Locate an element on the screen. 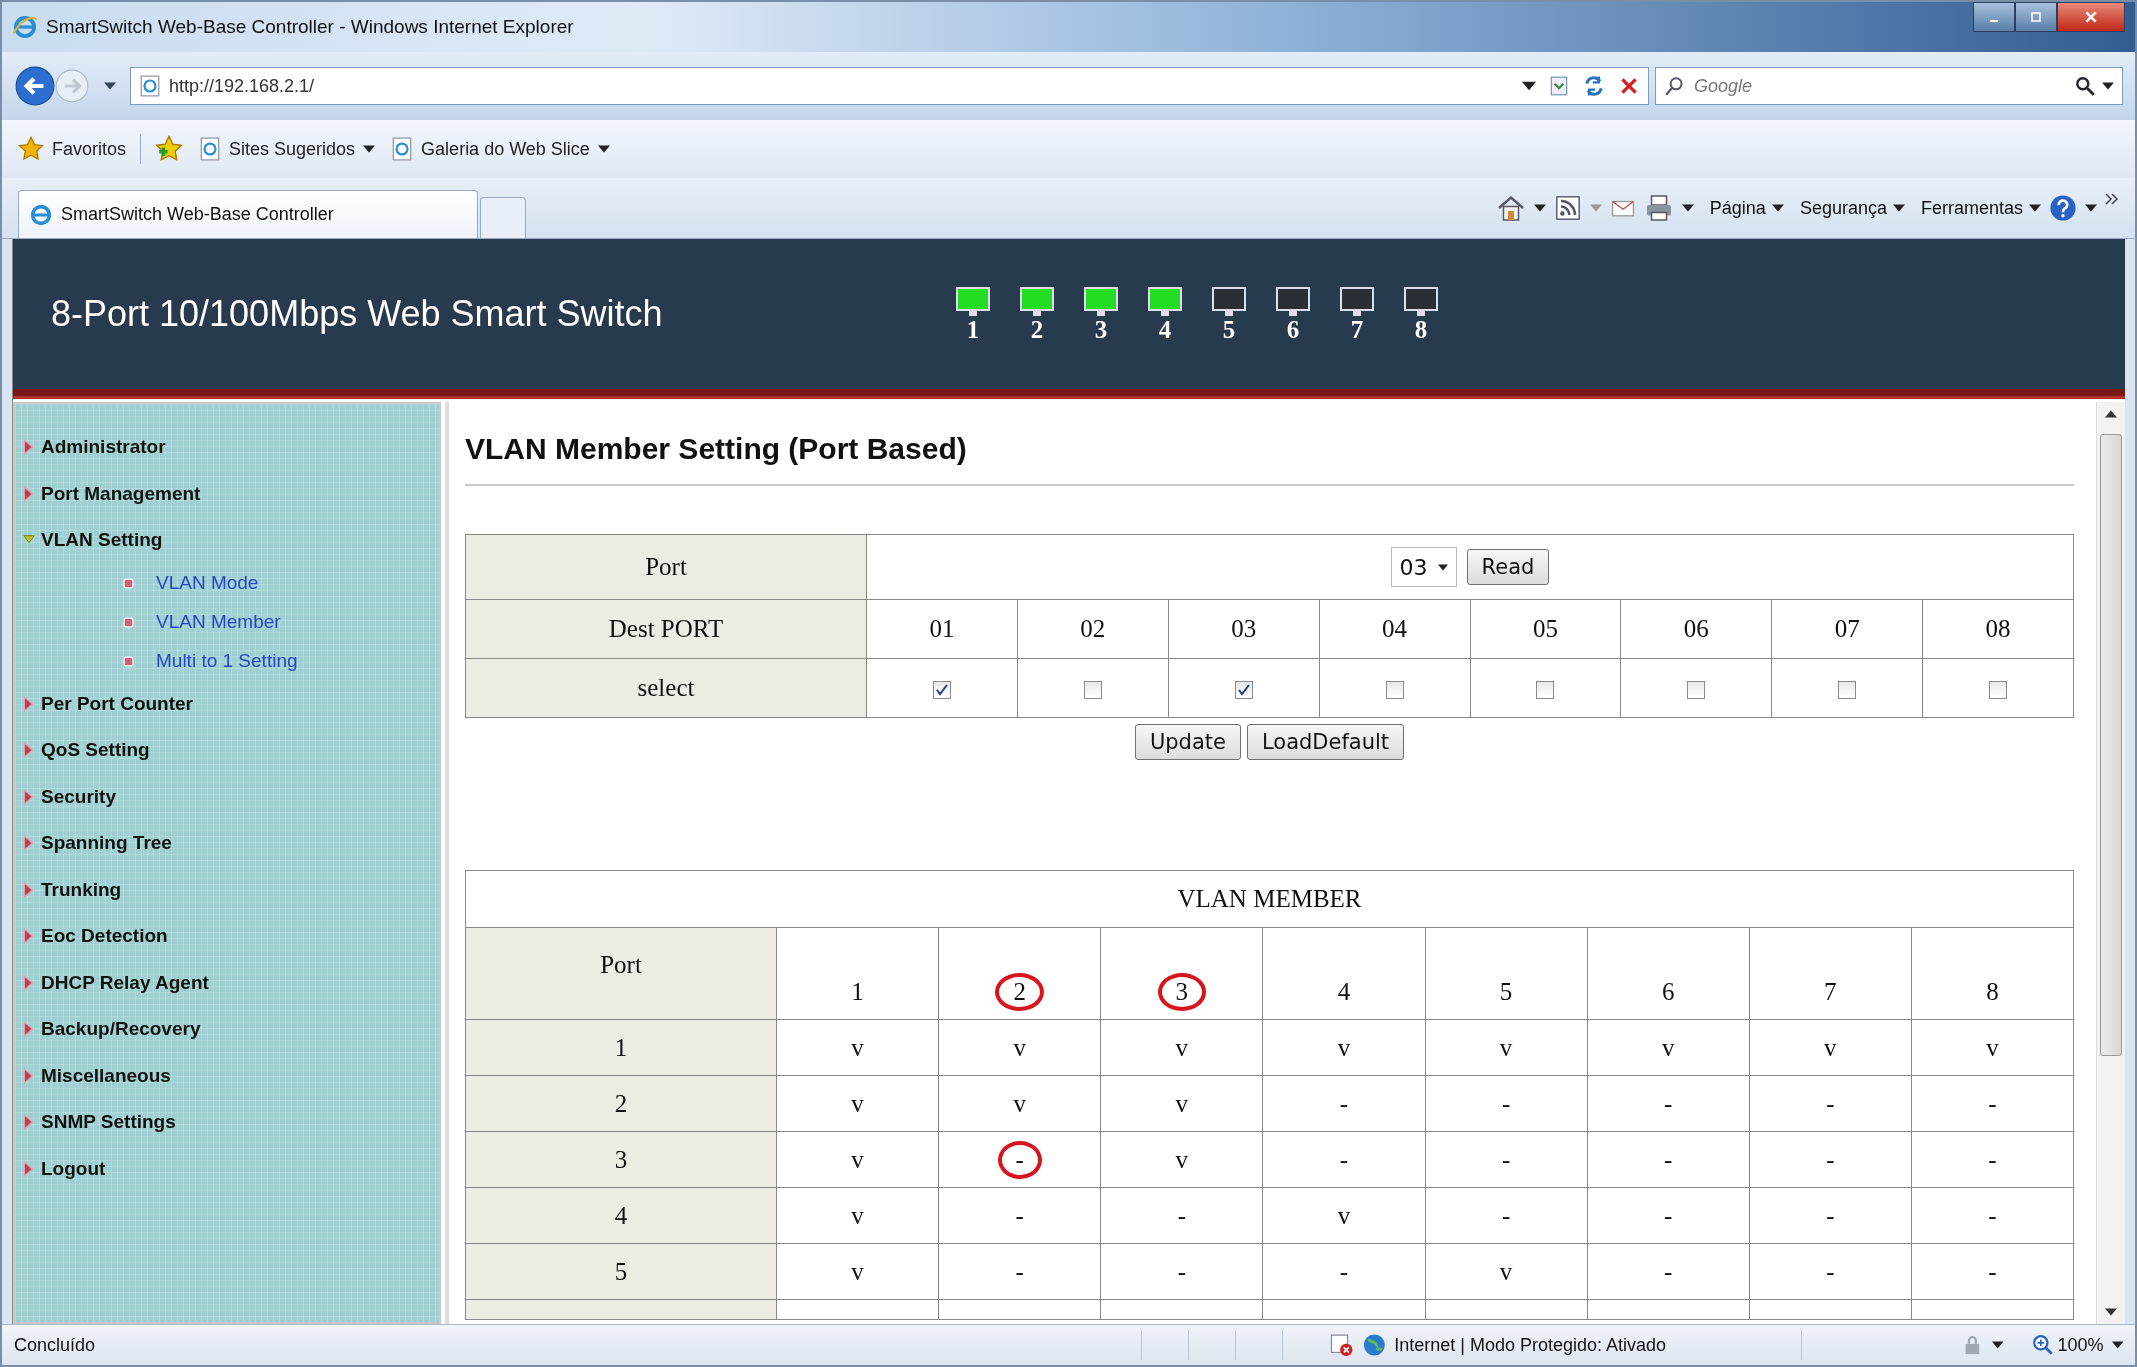  search-provider-icon is located at coordinates (1675, 86).